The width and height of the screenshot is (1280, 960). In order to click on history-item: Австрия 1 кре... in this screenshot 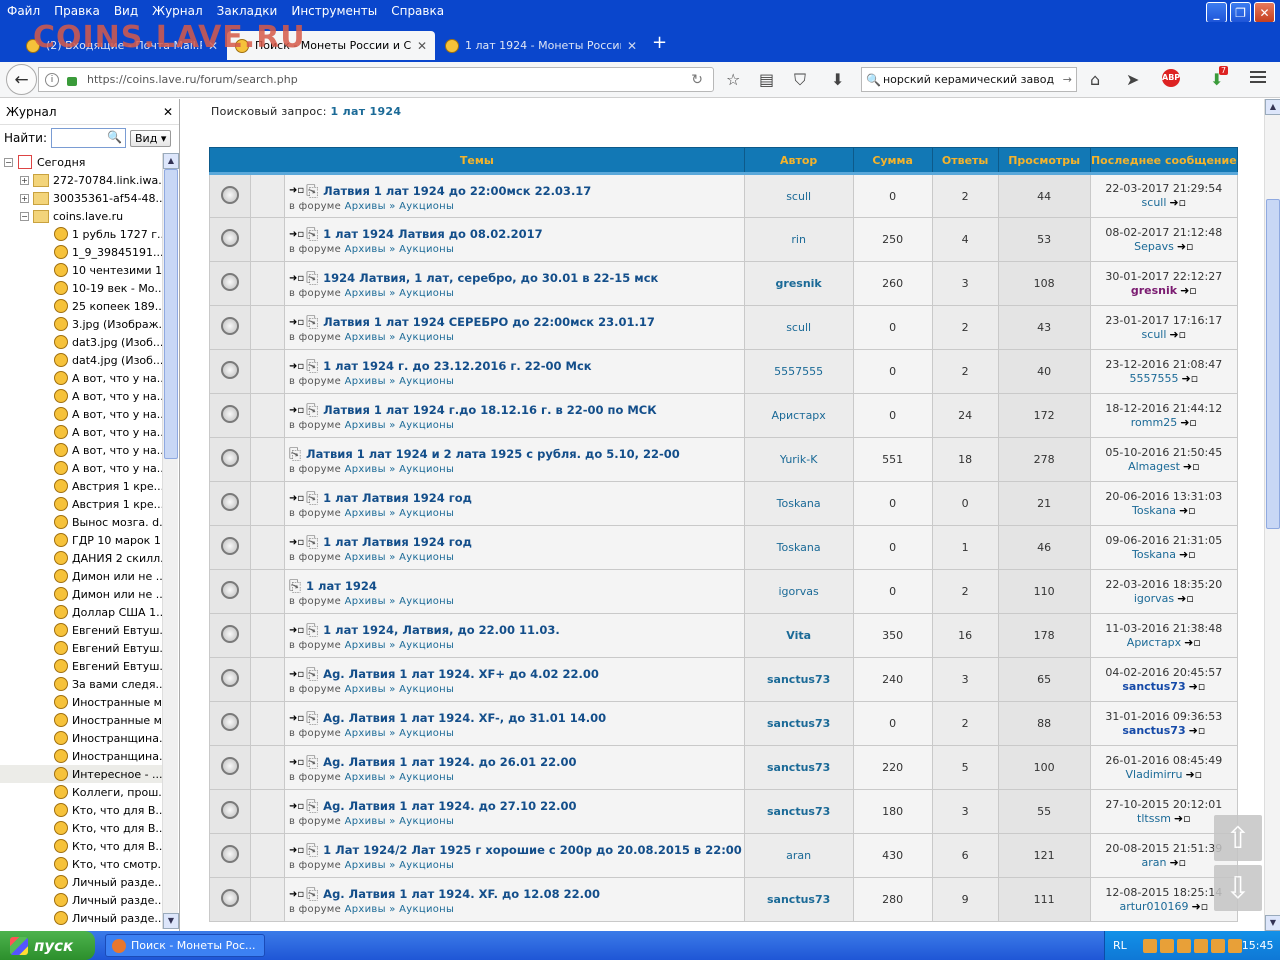, I will do `click(81, 486)`.